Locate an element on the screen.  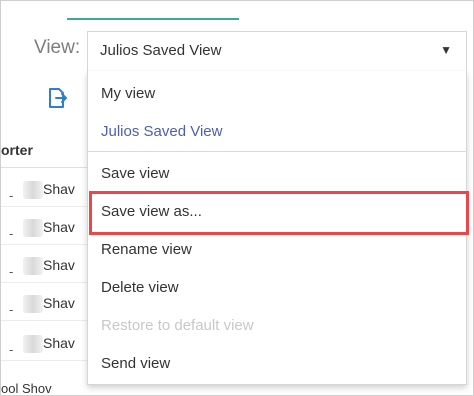
table-row-partial: ool Shov is located at coordinates (26, 388).